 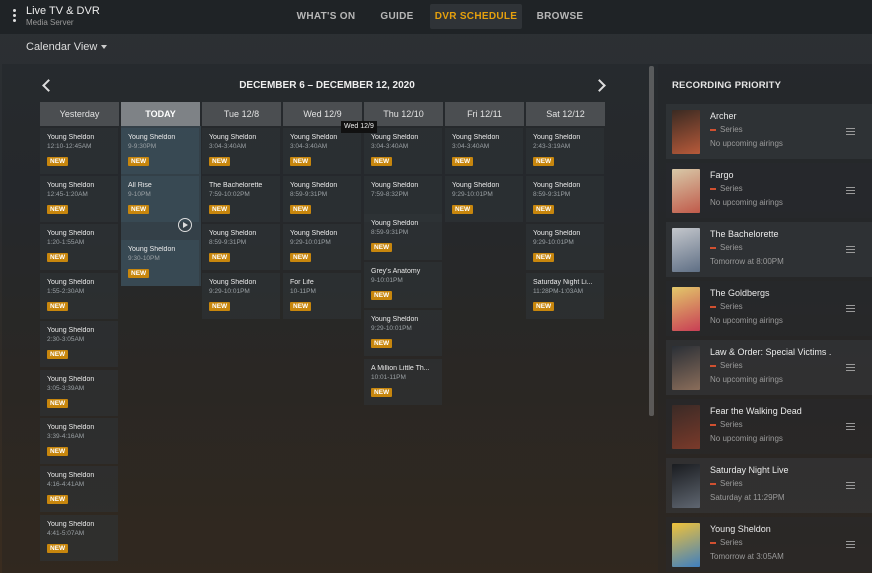 What do you see at coordinates (552, 146) in the screenshot?
I see `schedule-item-time: 2:43-3:19AM` at bounding box center [552, 146].